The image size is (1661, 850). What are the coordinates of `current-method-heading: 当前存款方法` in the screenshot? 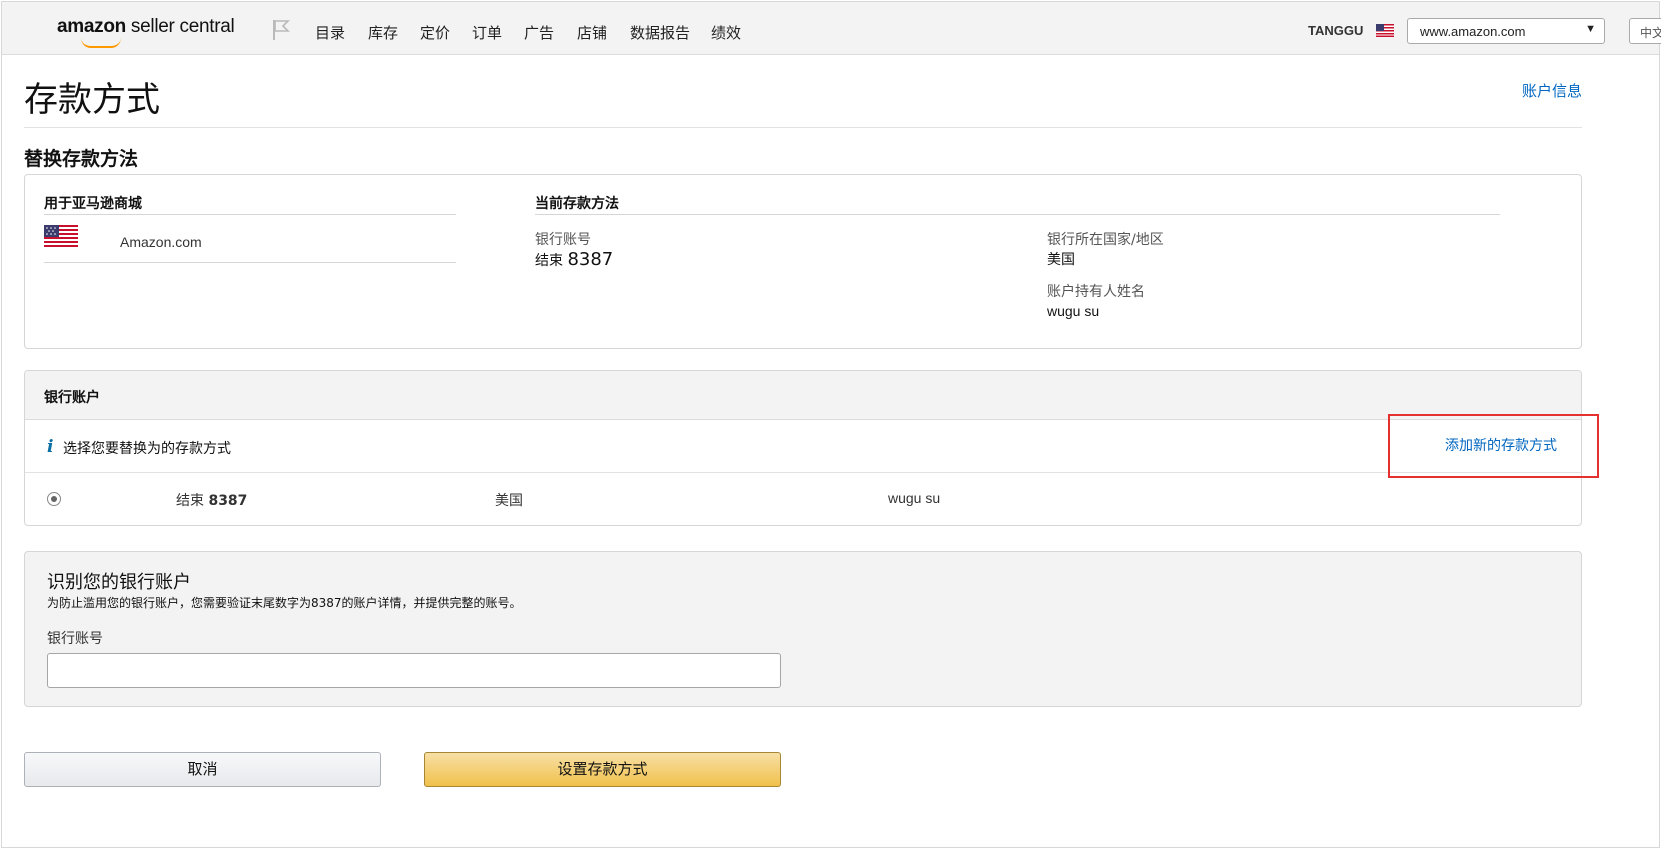 It's located at (577, 204).